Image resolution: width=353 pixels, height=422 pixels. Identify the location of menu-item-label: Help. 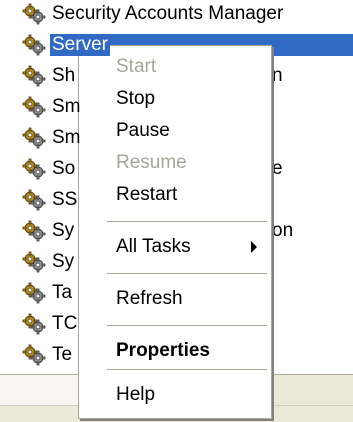
(136, 394).